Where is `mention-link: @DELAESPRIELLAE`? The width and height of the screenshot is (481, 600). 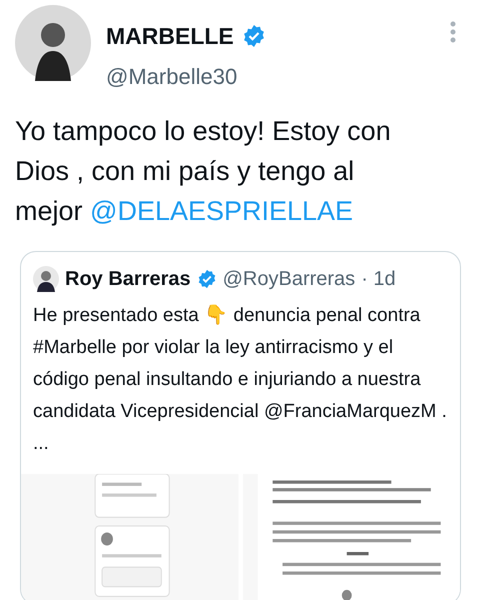
mention-link: @DELAESPRIELLAE is located at coordinates (222, 211).